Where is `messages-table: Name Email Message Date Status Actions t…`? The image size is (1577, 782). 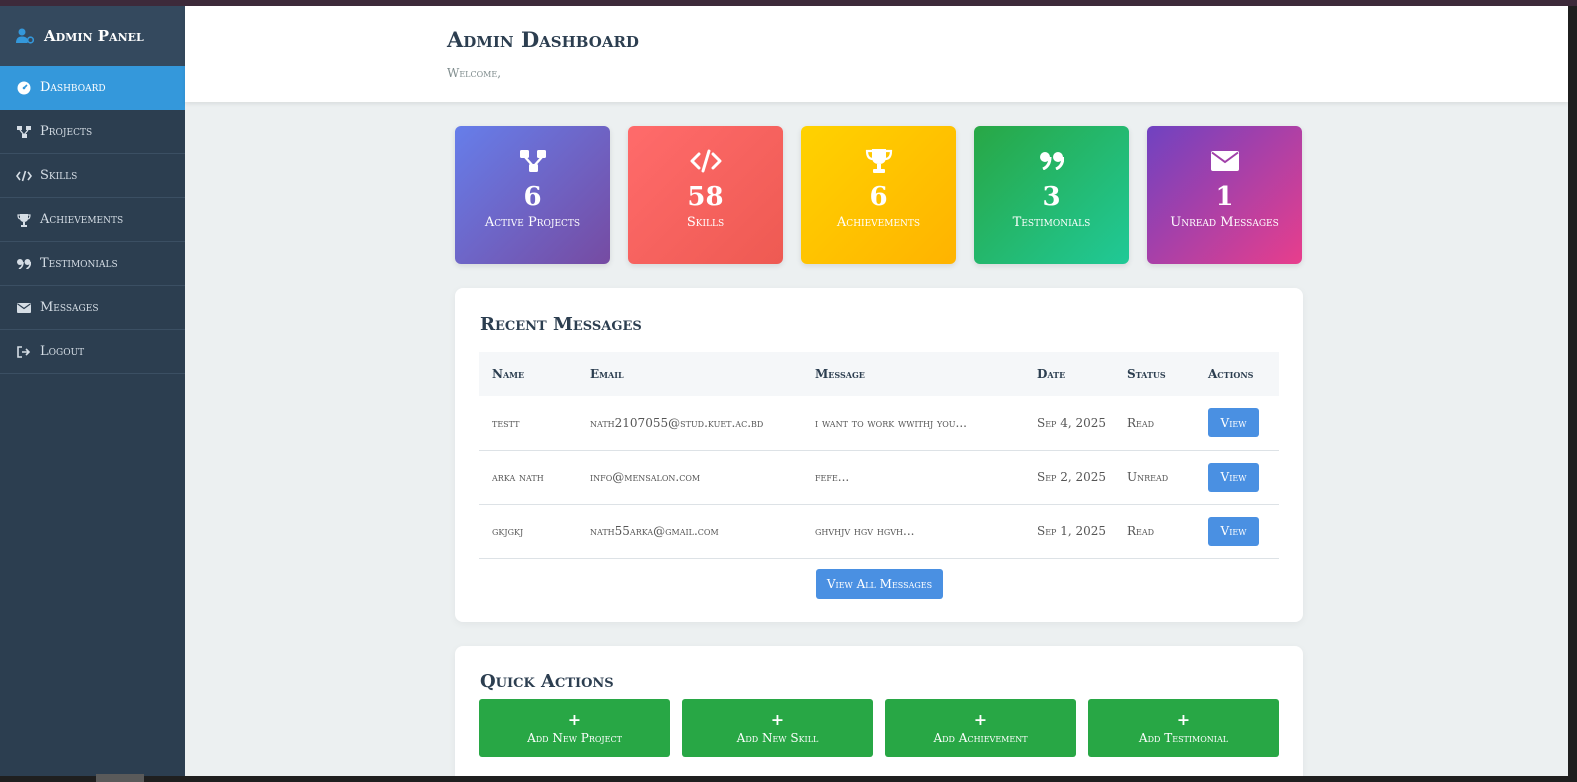
messages-table: Name Email Message Date Status Actions t… is located at coordinates (879, 455).